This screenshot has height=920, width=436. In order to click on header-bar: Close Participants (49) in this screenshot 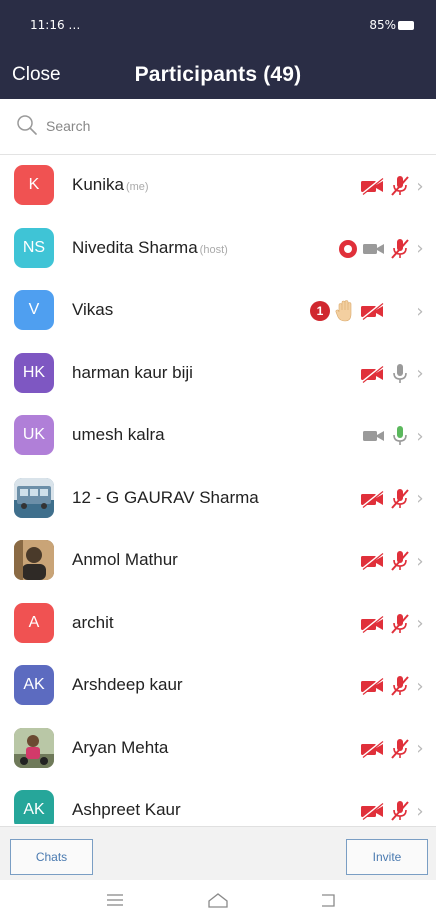, I will do `click(218, 75)`.